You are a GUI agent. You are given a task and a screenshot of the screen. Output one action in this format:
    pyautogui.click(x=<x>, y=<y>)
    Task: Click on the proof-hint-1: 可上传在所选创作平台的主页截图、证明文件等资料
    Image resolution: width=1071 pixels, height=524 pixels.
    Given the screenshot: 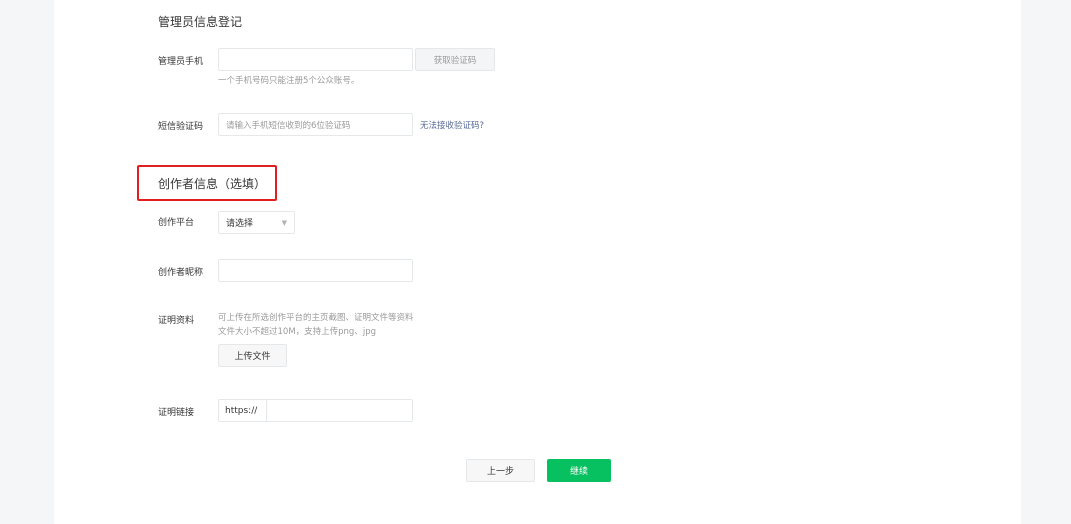 What is the action you would take?
    pyautogui.click(x=316, y=318)
    